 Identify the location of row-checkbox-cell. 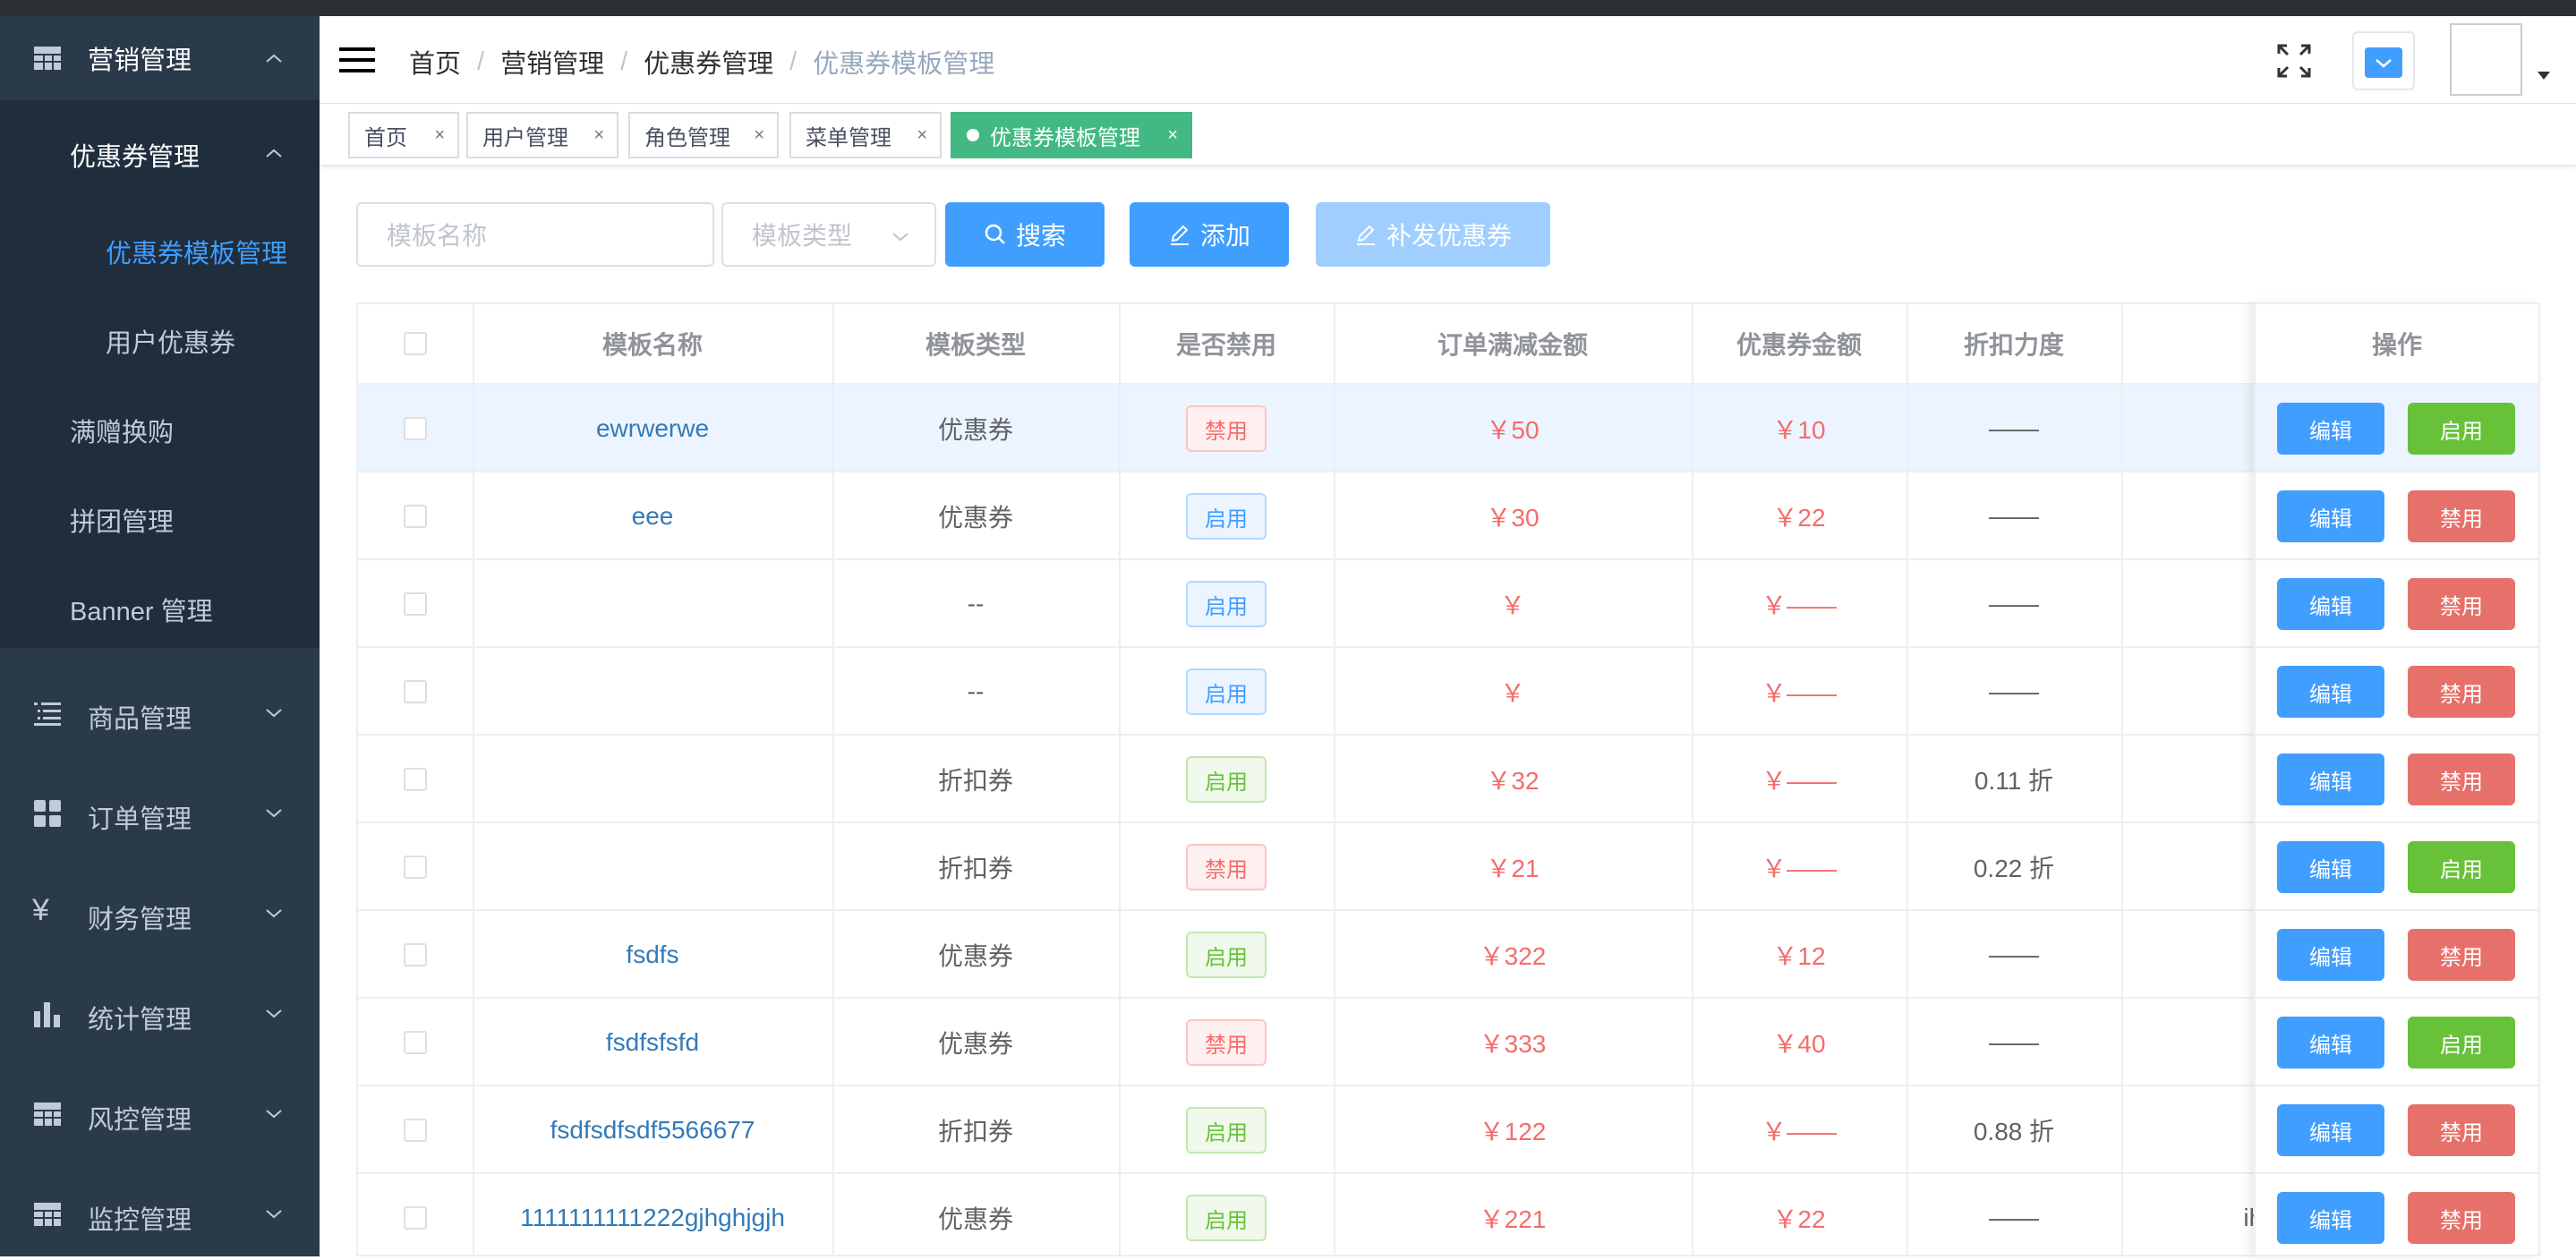
(415, 867).